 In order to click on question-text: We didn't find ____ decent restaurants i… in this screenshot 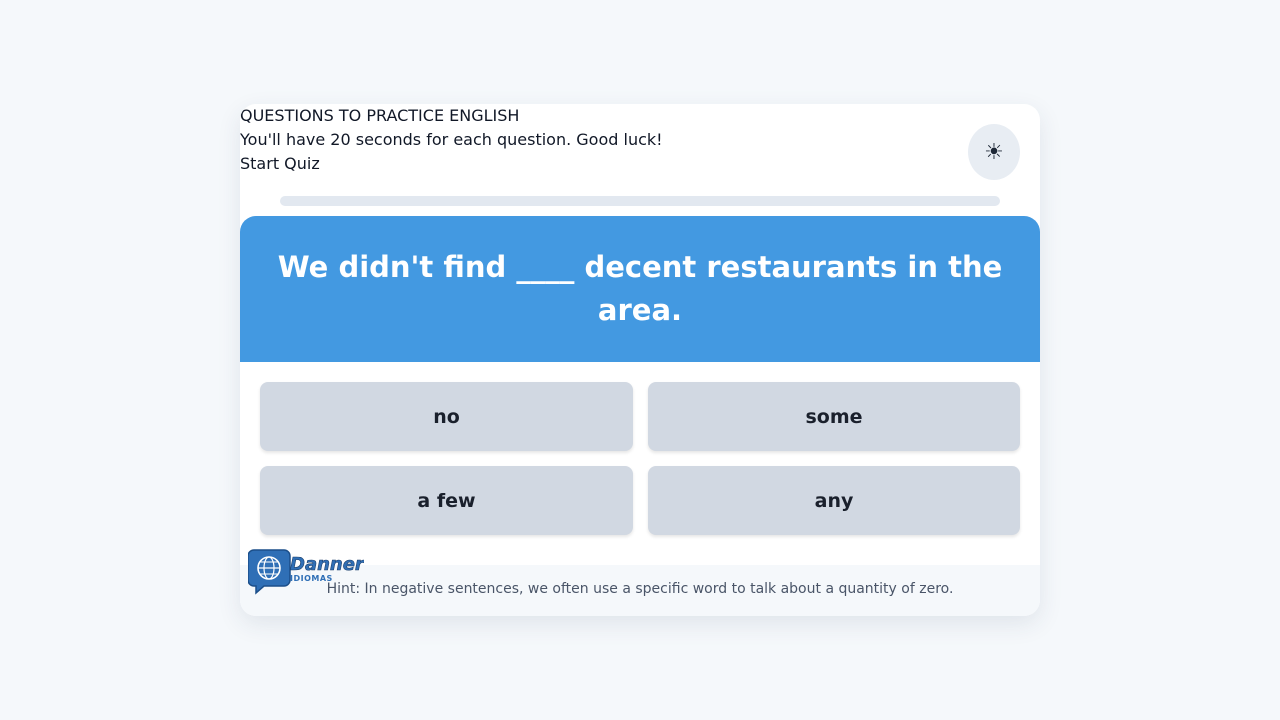, I will do `click(640, 288)`.